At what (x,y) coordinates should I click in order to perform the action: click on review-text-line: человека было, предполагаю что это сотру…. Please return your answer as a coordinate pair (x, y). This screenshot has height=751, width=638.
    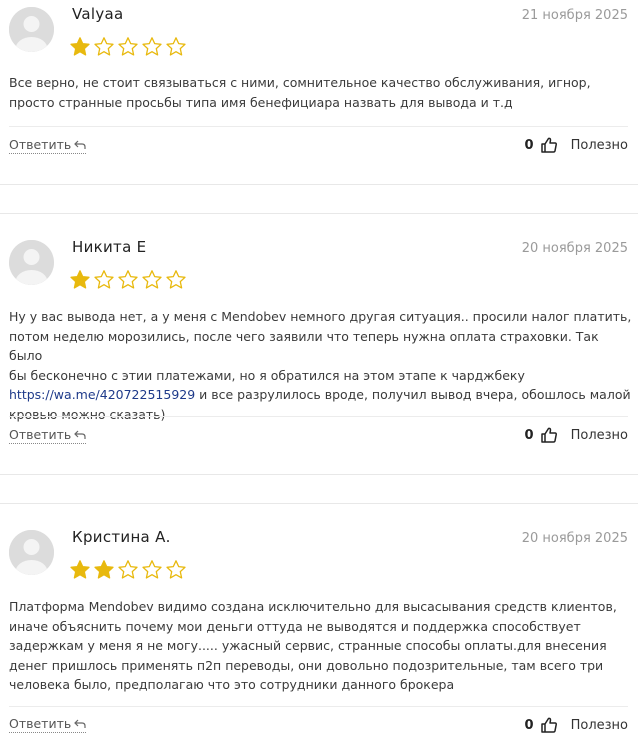
    Looking at the image, I should click on (232, 684).